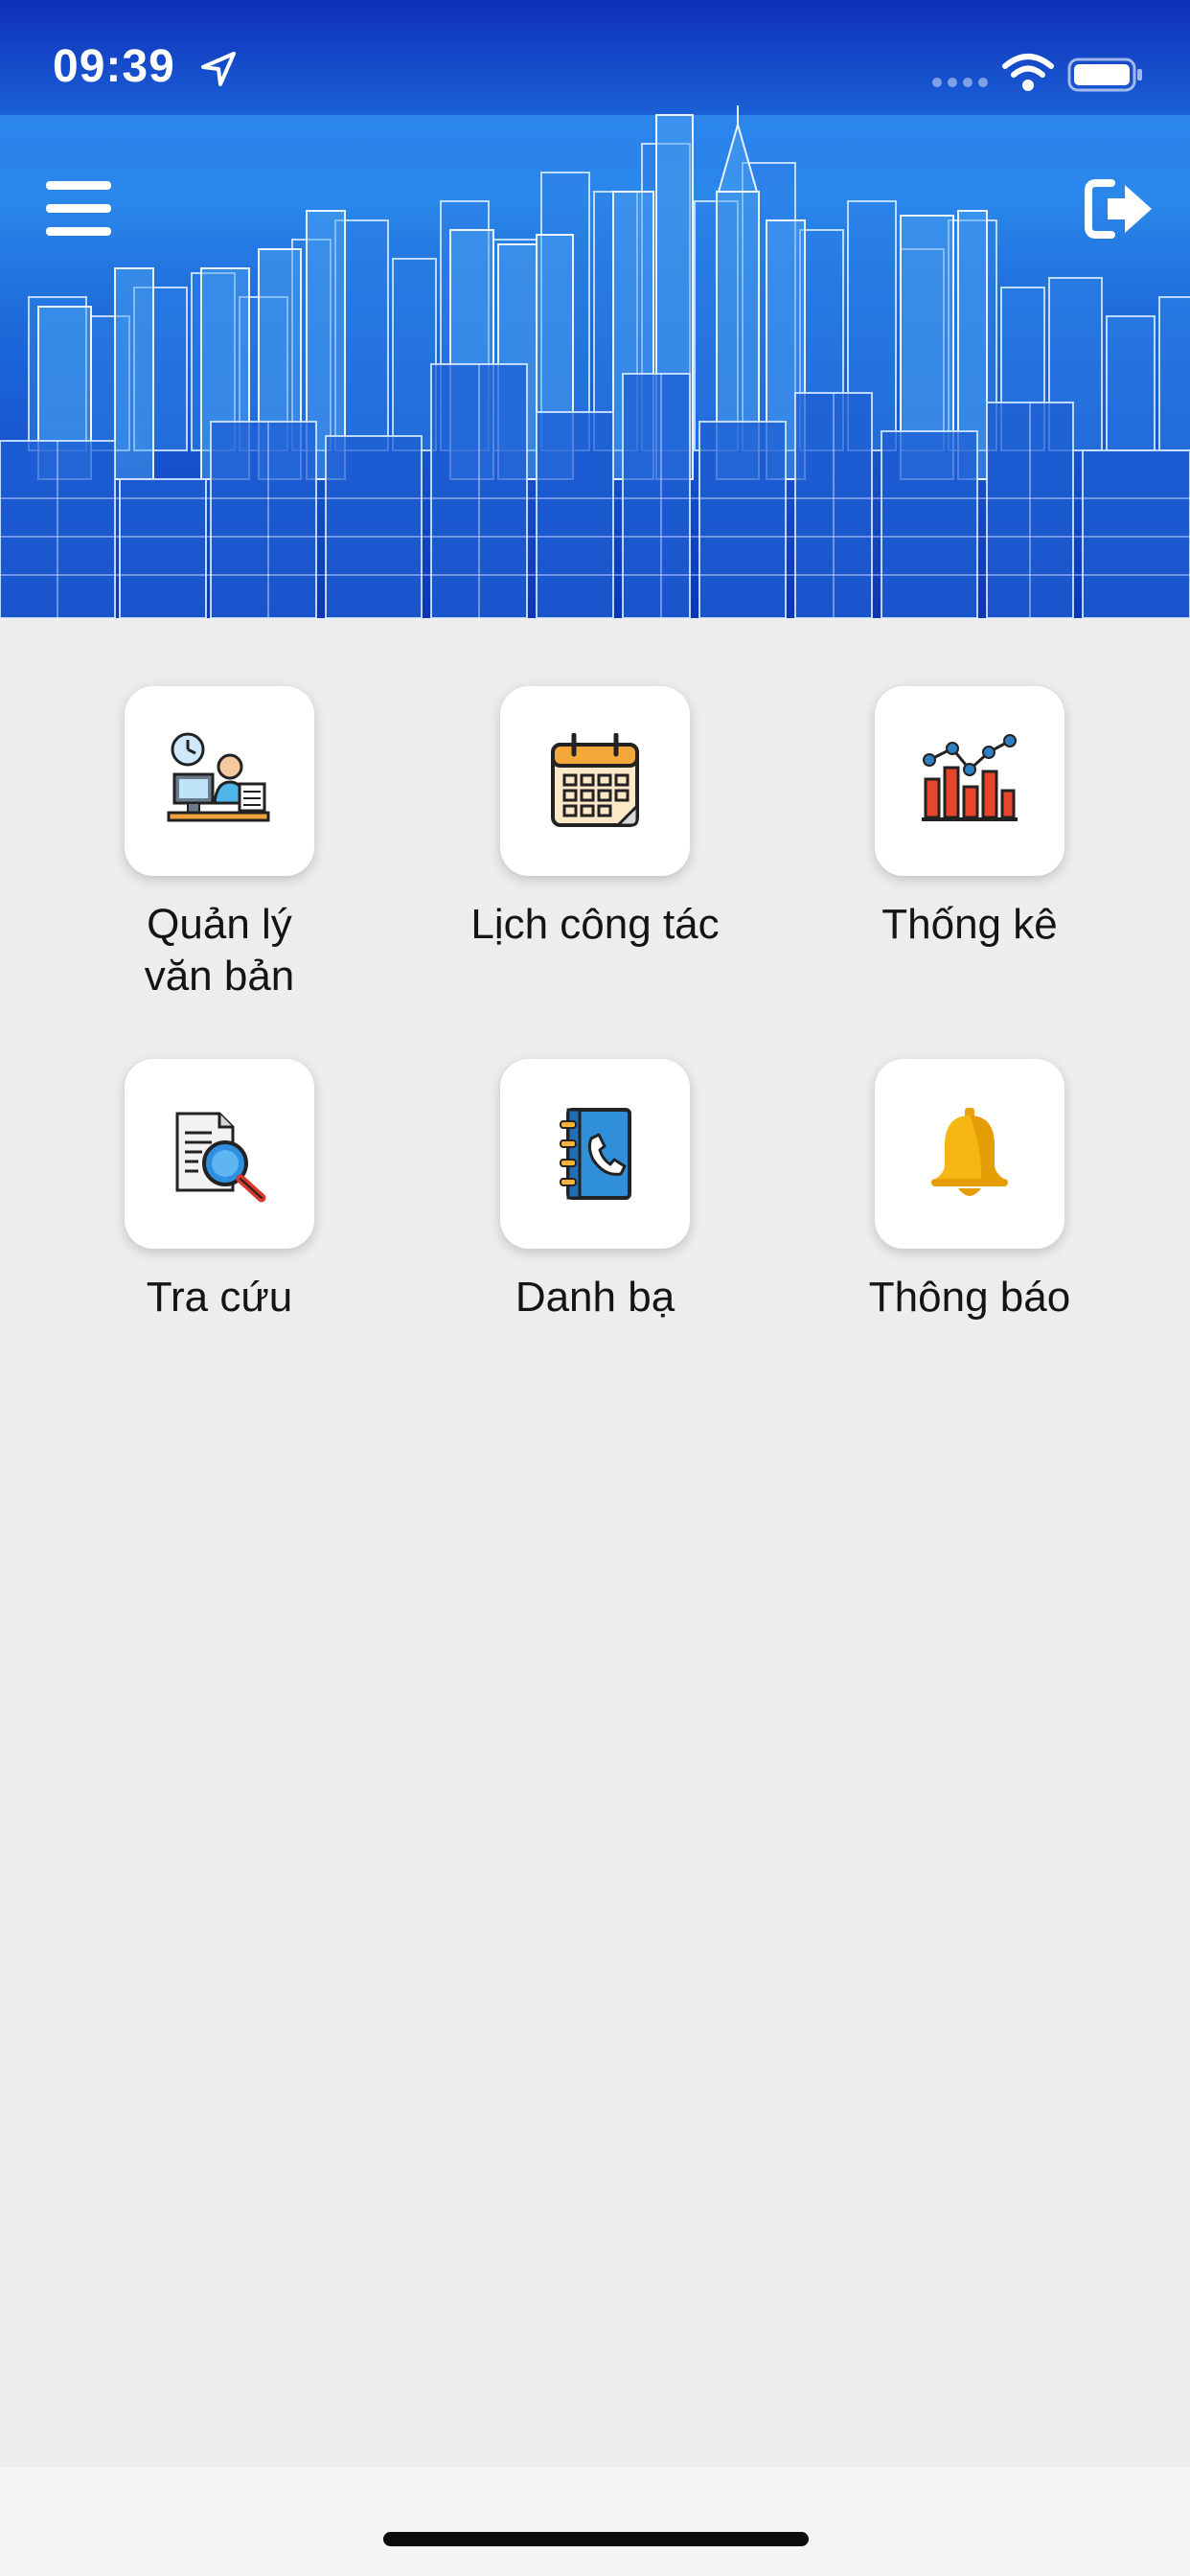 This screenshot has width=1190, height=2576. Describe the element at coordinates (220, 950) in the screenshot. I see `tile-label: Quản lý văn bản` at that location.